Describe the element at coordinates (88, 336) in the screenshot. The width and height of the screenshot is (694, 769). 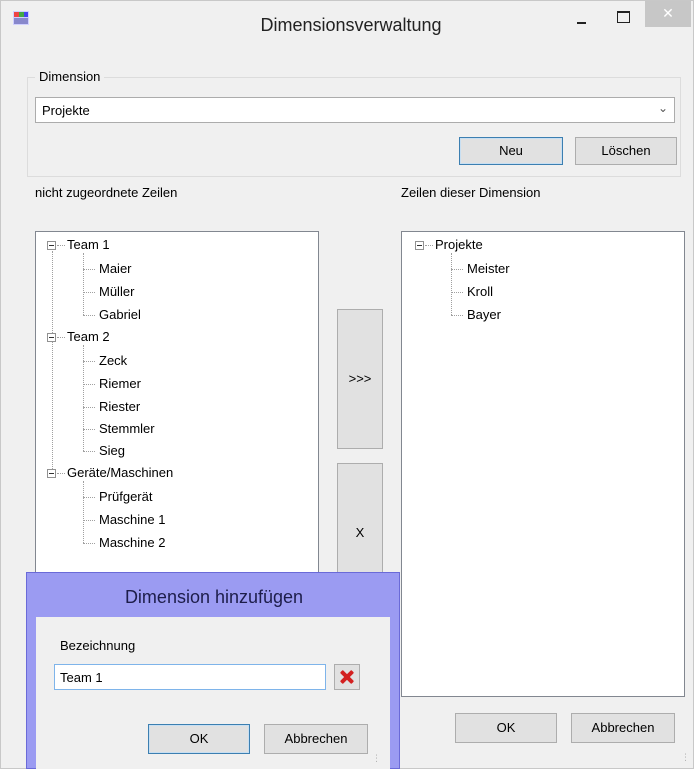
I see `tree-node-team-2: Team 2` at that location.